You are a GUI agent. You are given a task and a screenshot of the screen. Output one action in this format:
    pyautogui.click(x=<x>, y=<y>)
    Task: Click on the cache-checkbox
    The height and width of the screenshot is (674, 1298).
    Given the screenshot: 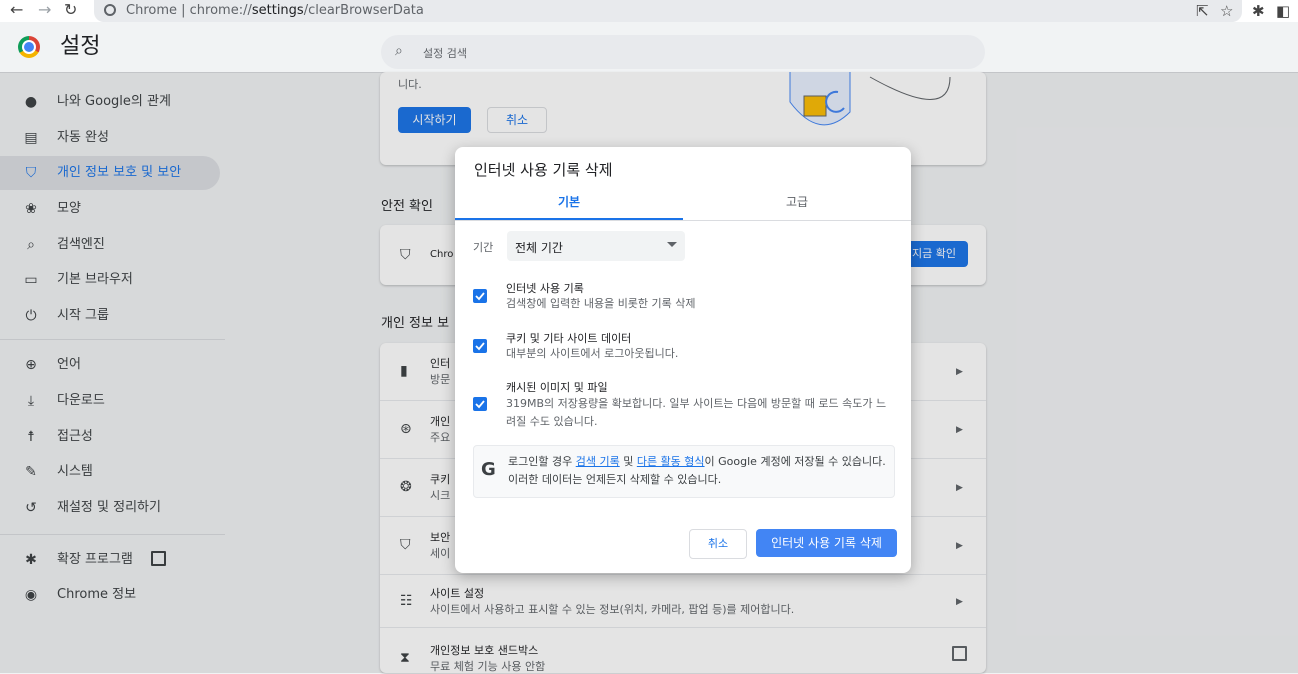 What is the action you would take?
    pyautogui.click(x=480, y=404)
    